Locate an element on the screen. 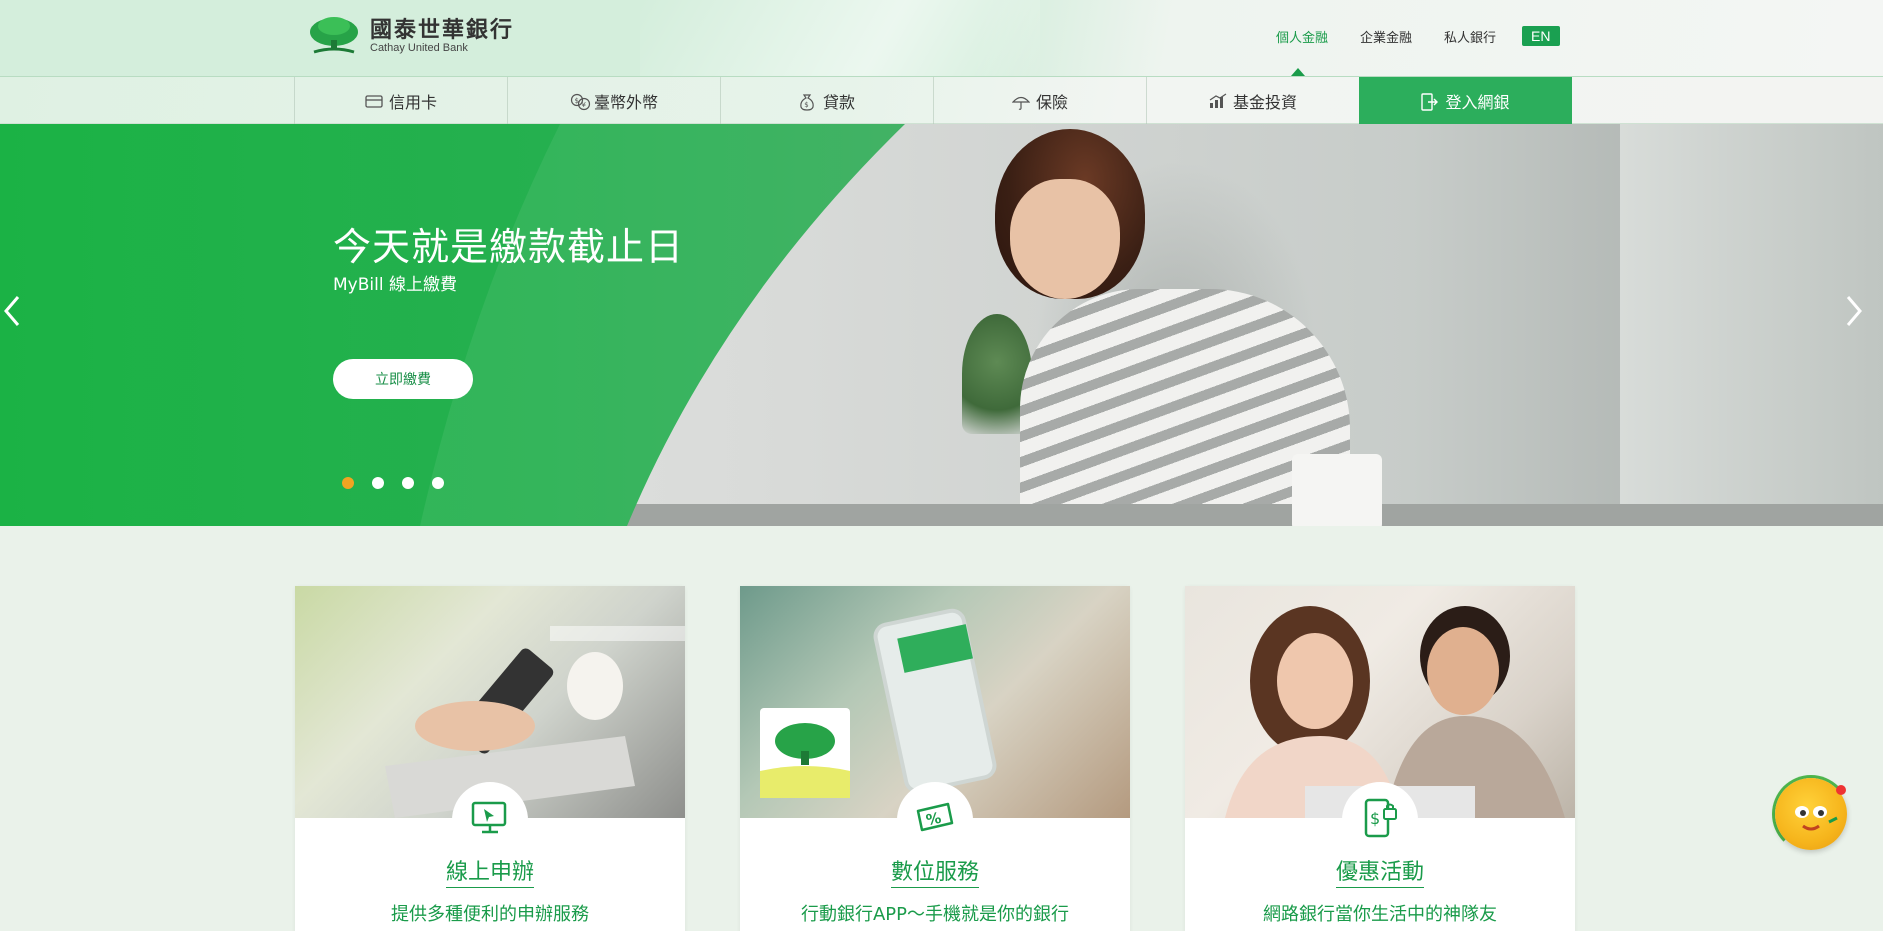  chatbot-assistant-icon is located at coordinates (1811, 814).